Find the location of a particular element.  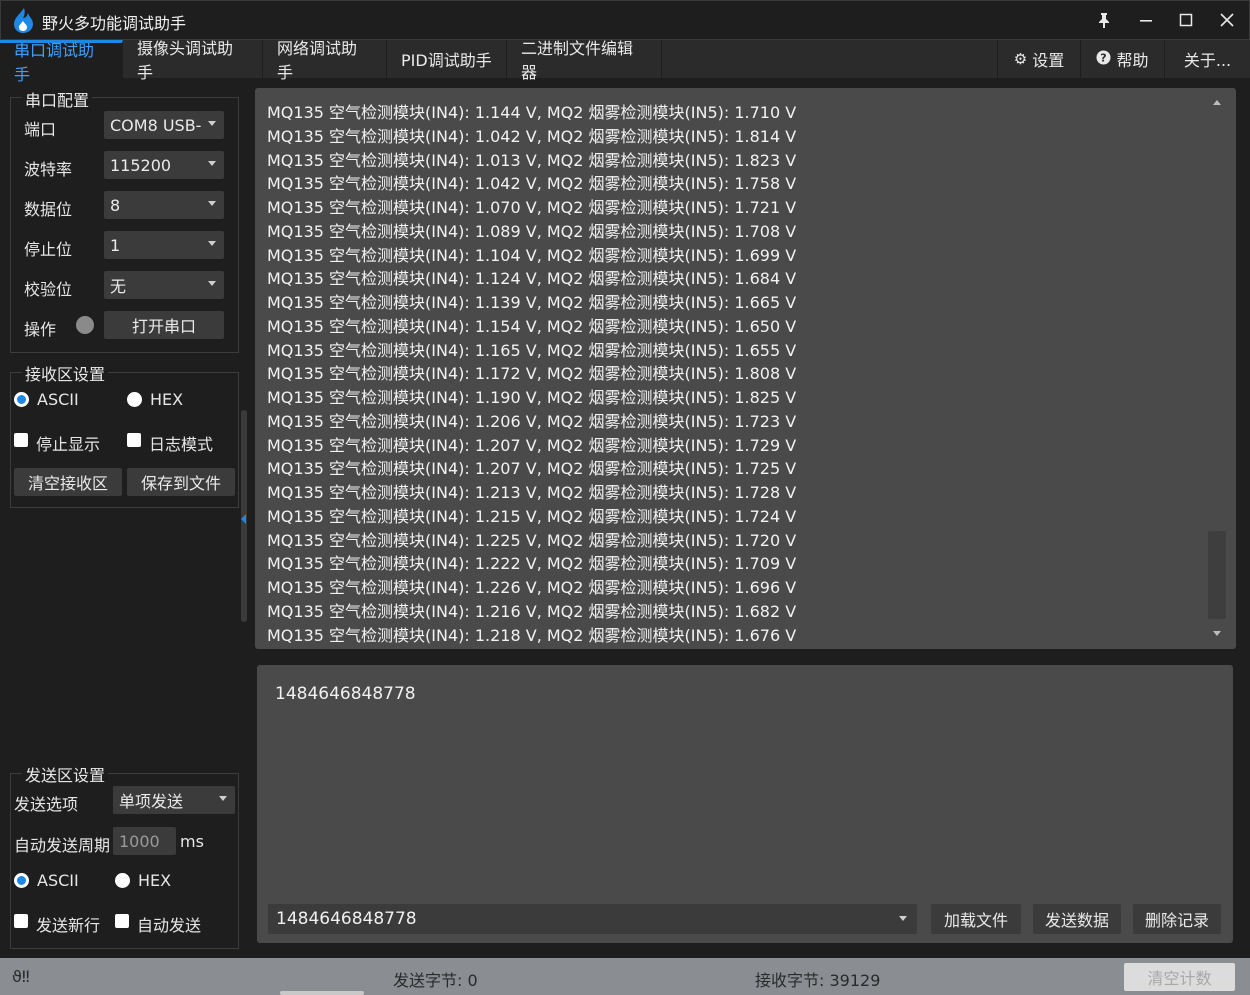

pin-icon is located at coordinates (1104, 20).